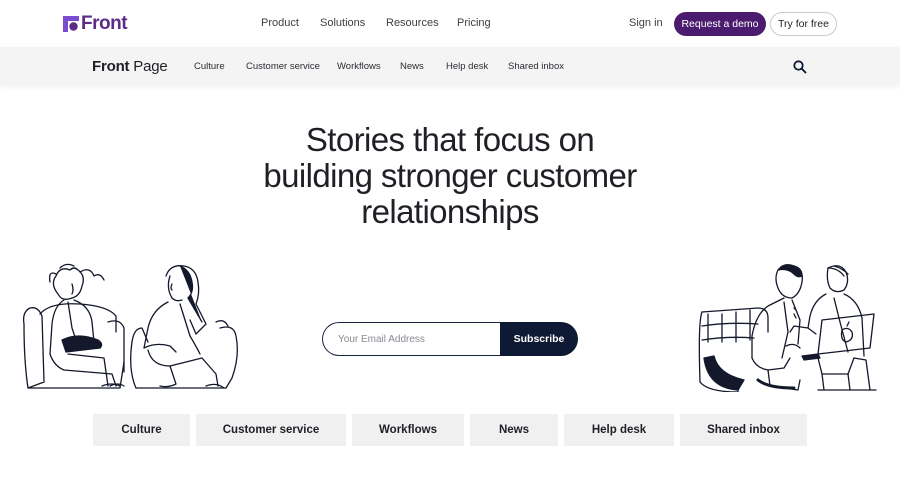  I want to click on tile-help-desk: Help desk, so click(619, 430).